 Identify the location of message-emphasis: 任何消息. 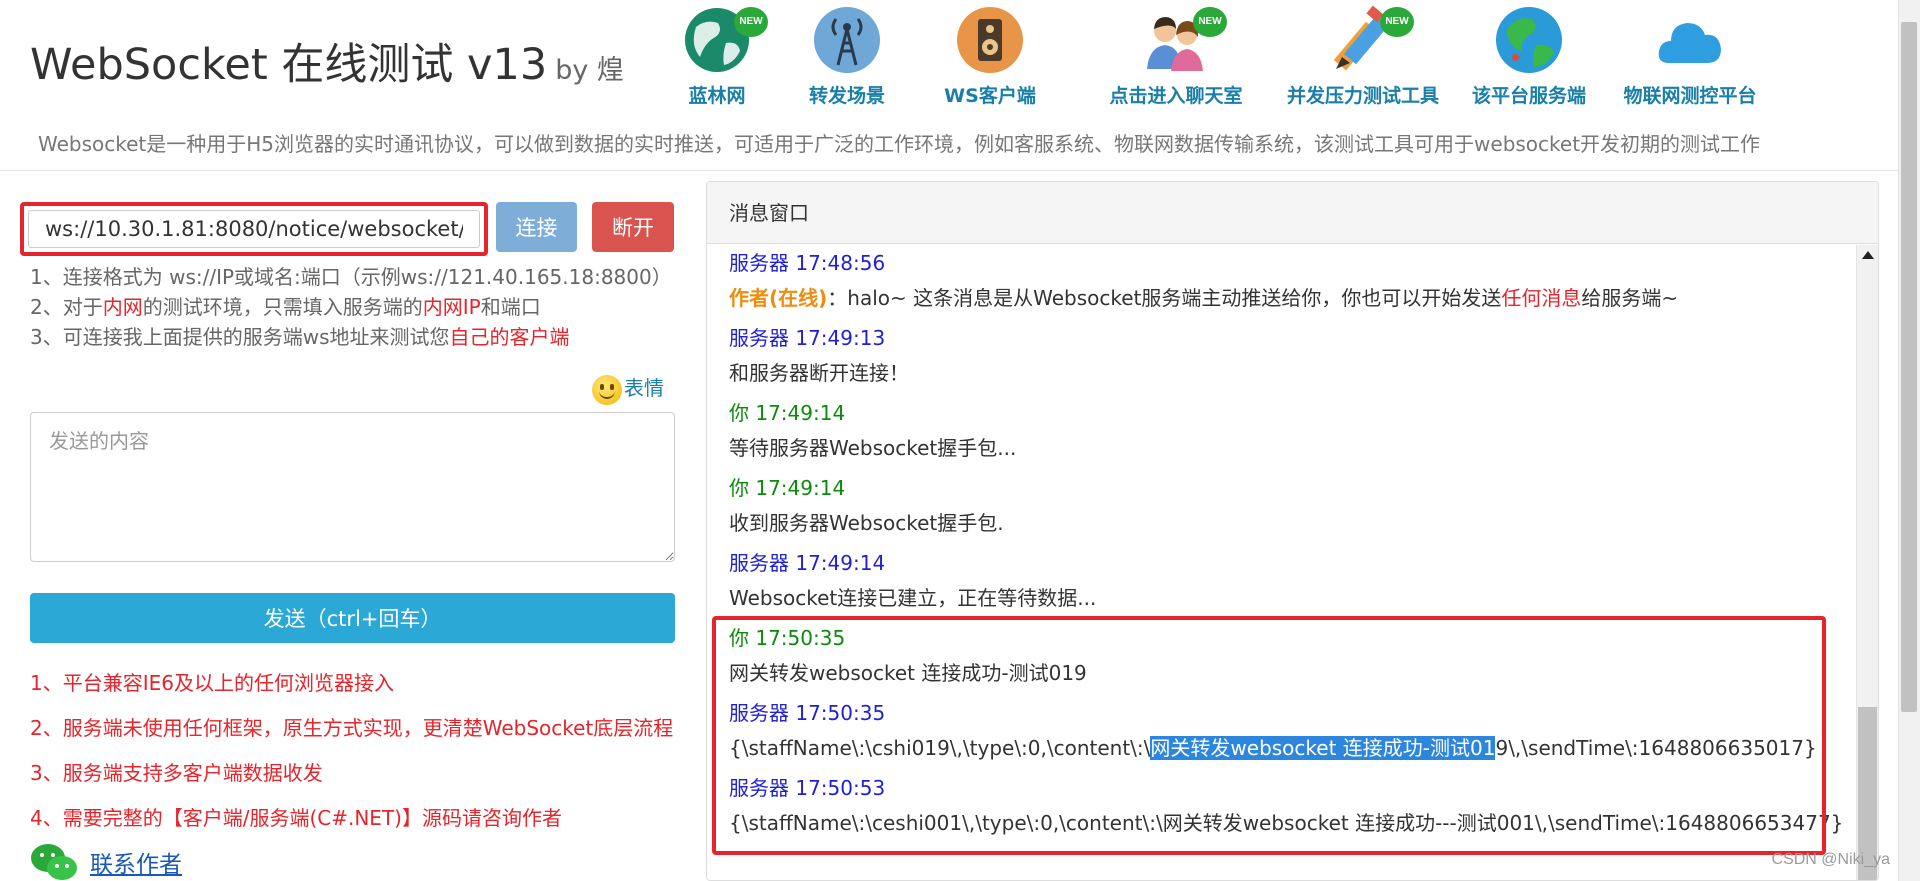
(1541, 298).